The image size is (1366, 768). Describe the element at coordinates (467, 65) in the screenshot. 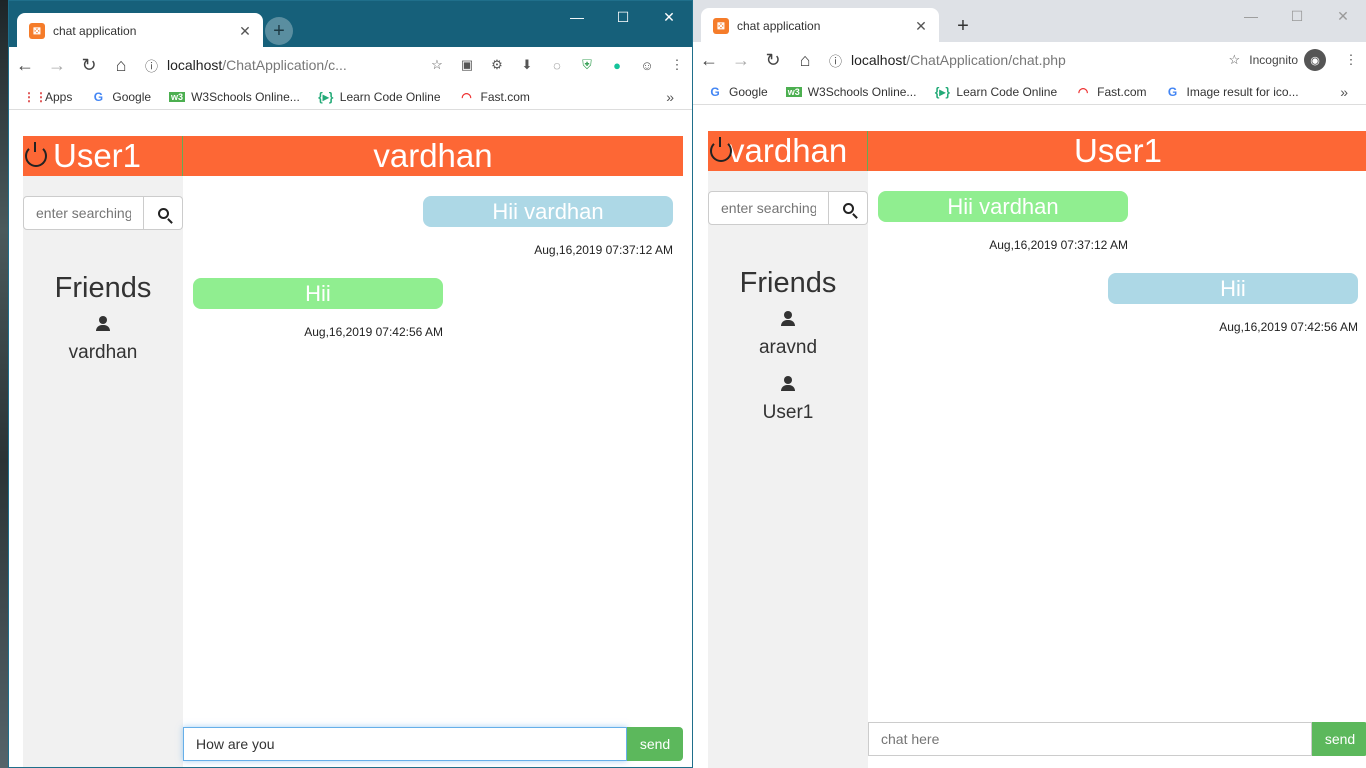

I see `extension-cb-icon: ▣` at that location.